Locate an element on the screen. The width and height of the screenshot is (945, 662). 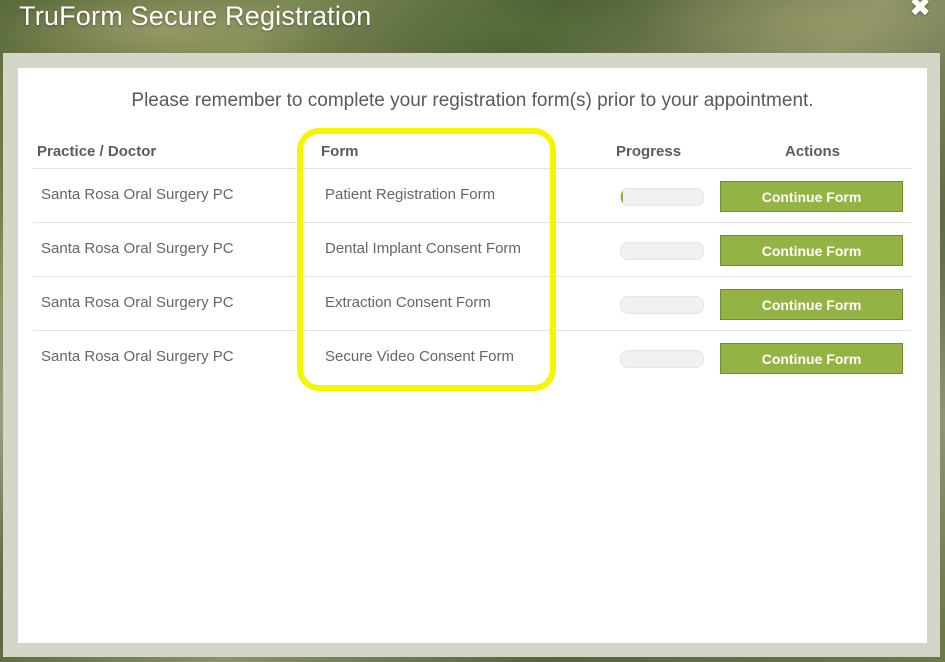
form-name-cell: Extraction Consent Form is located at coordinates (408, 302).